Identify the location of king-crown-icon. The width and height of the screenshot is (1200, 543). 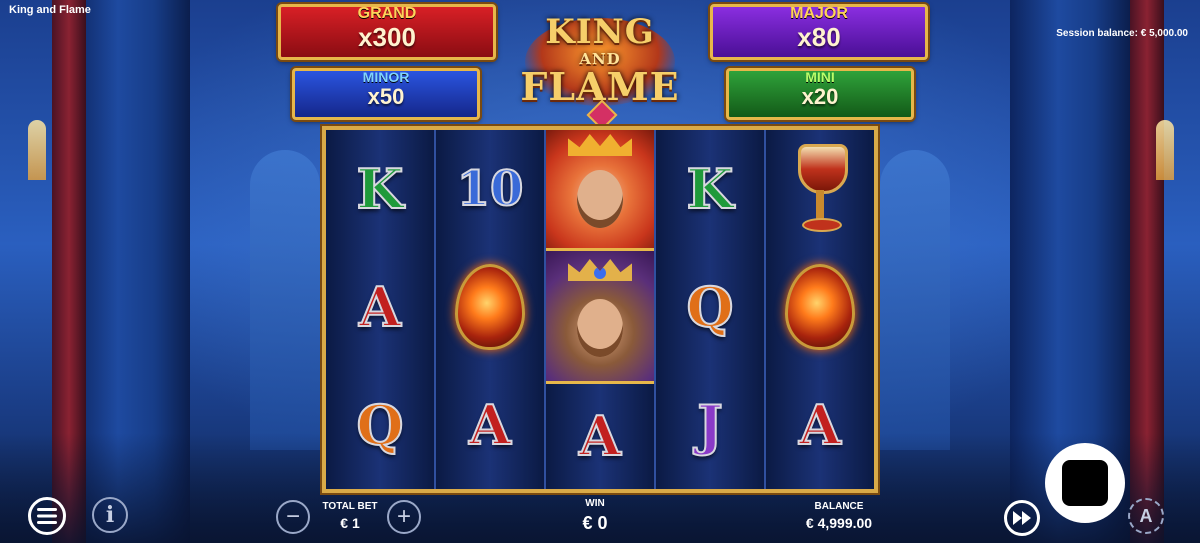
(600, 270).